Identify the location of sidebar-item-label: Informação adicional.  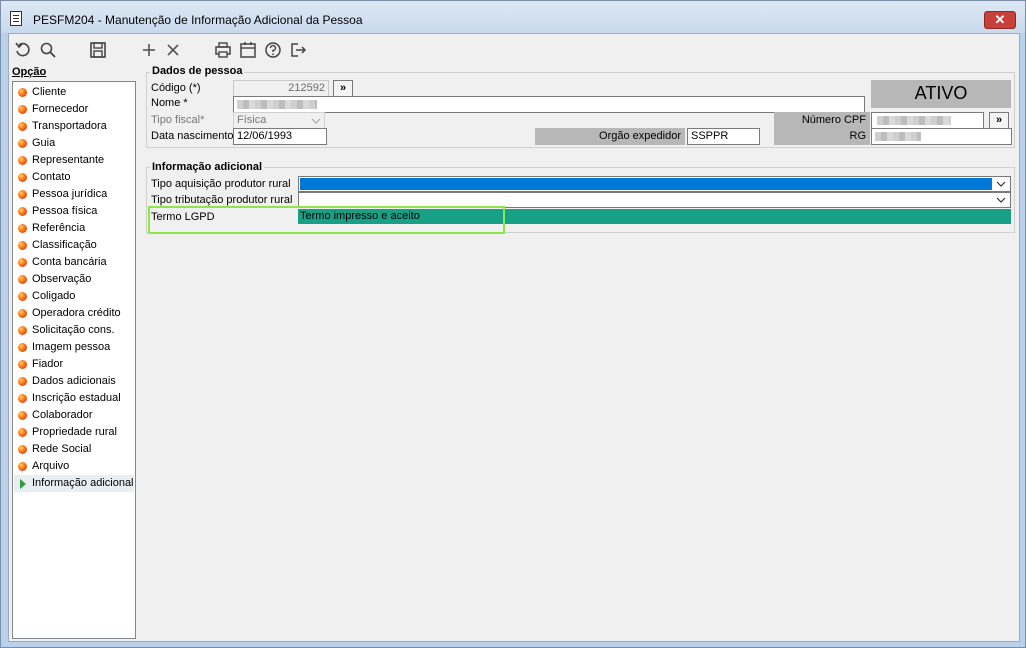
(83, 483).